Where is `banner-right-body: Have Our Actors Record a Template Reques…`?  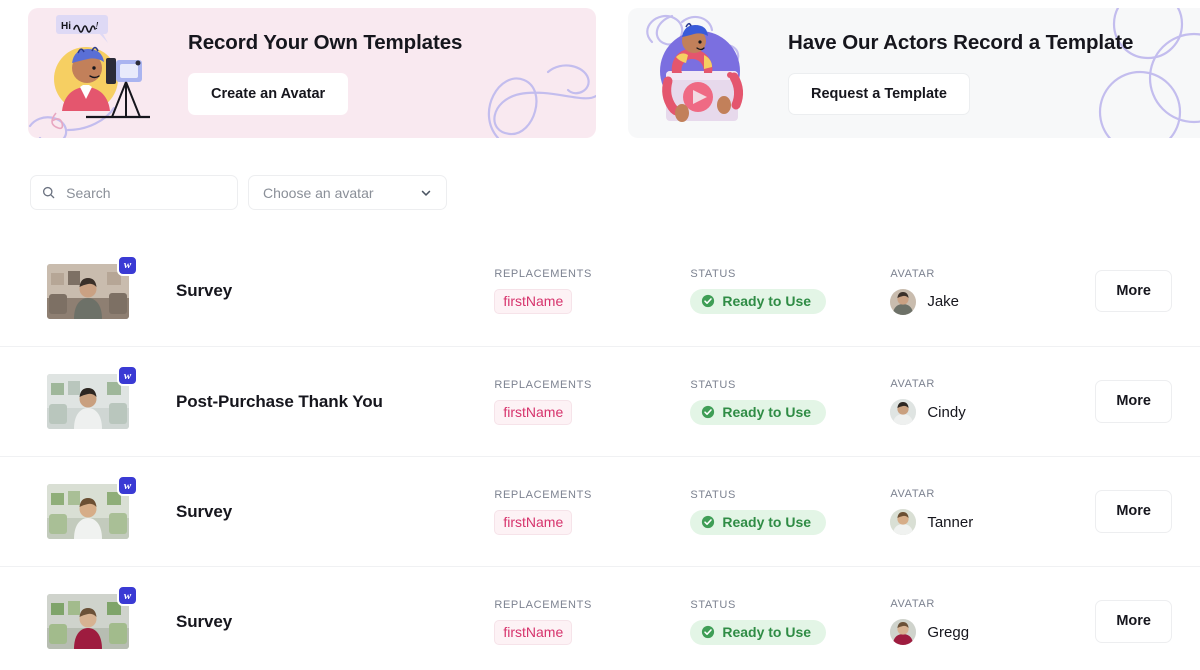
banner-right-body: Have Our Actors Record a Template Reques… is located at coordinates (946, 73).